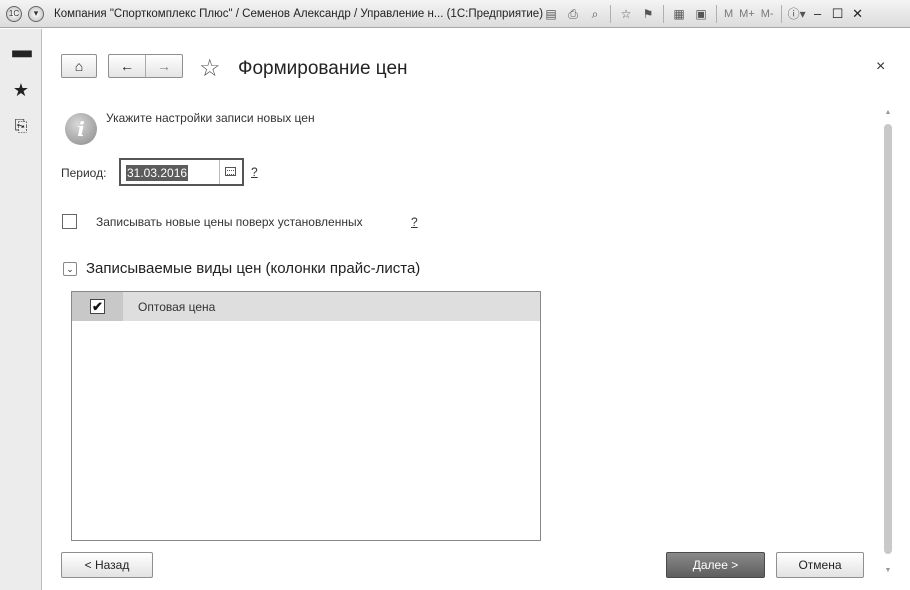 The height and width of the screenshot is (590, 910). I want to click on home-icon: ⌂, so click(79, 66).